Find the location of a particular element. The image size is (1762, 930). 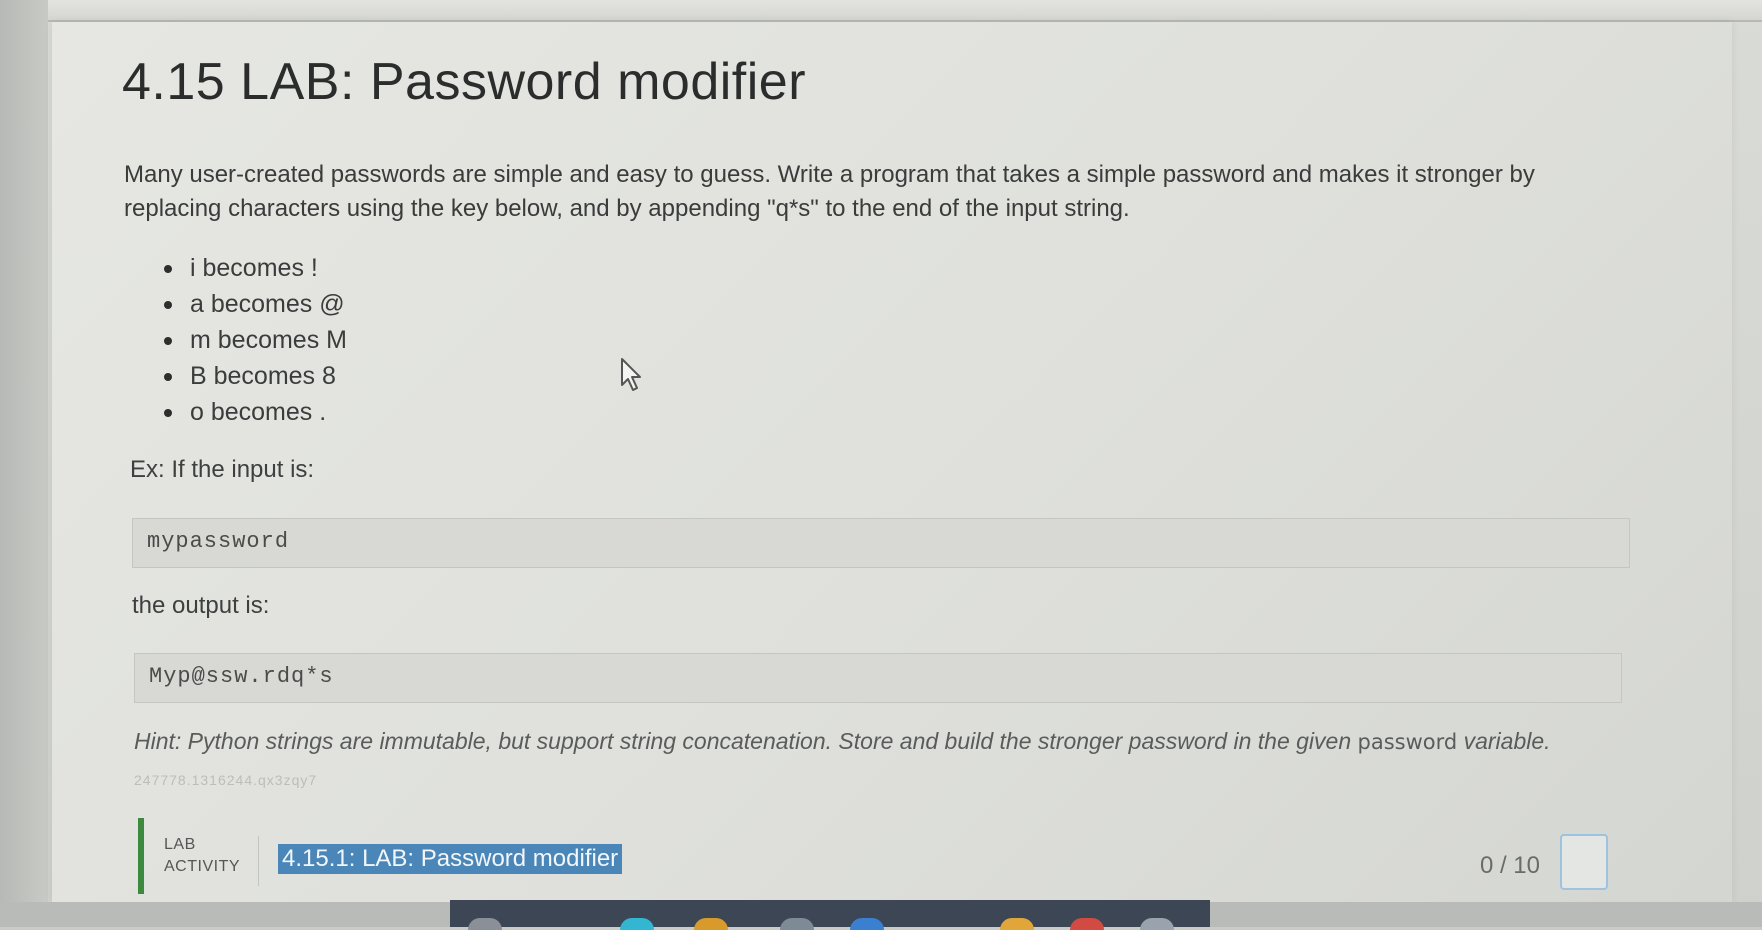

files-icon is located at coordinates (711, 924).